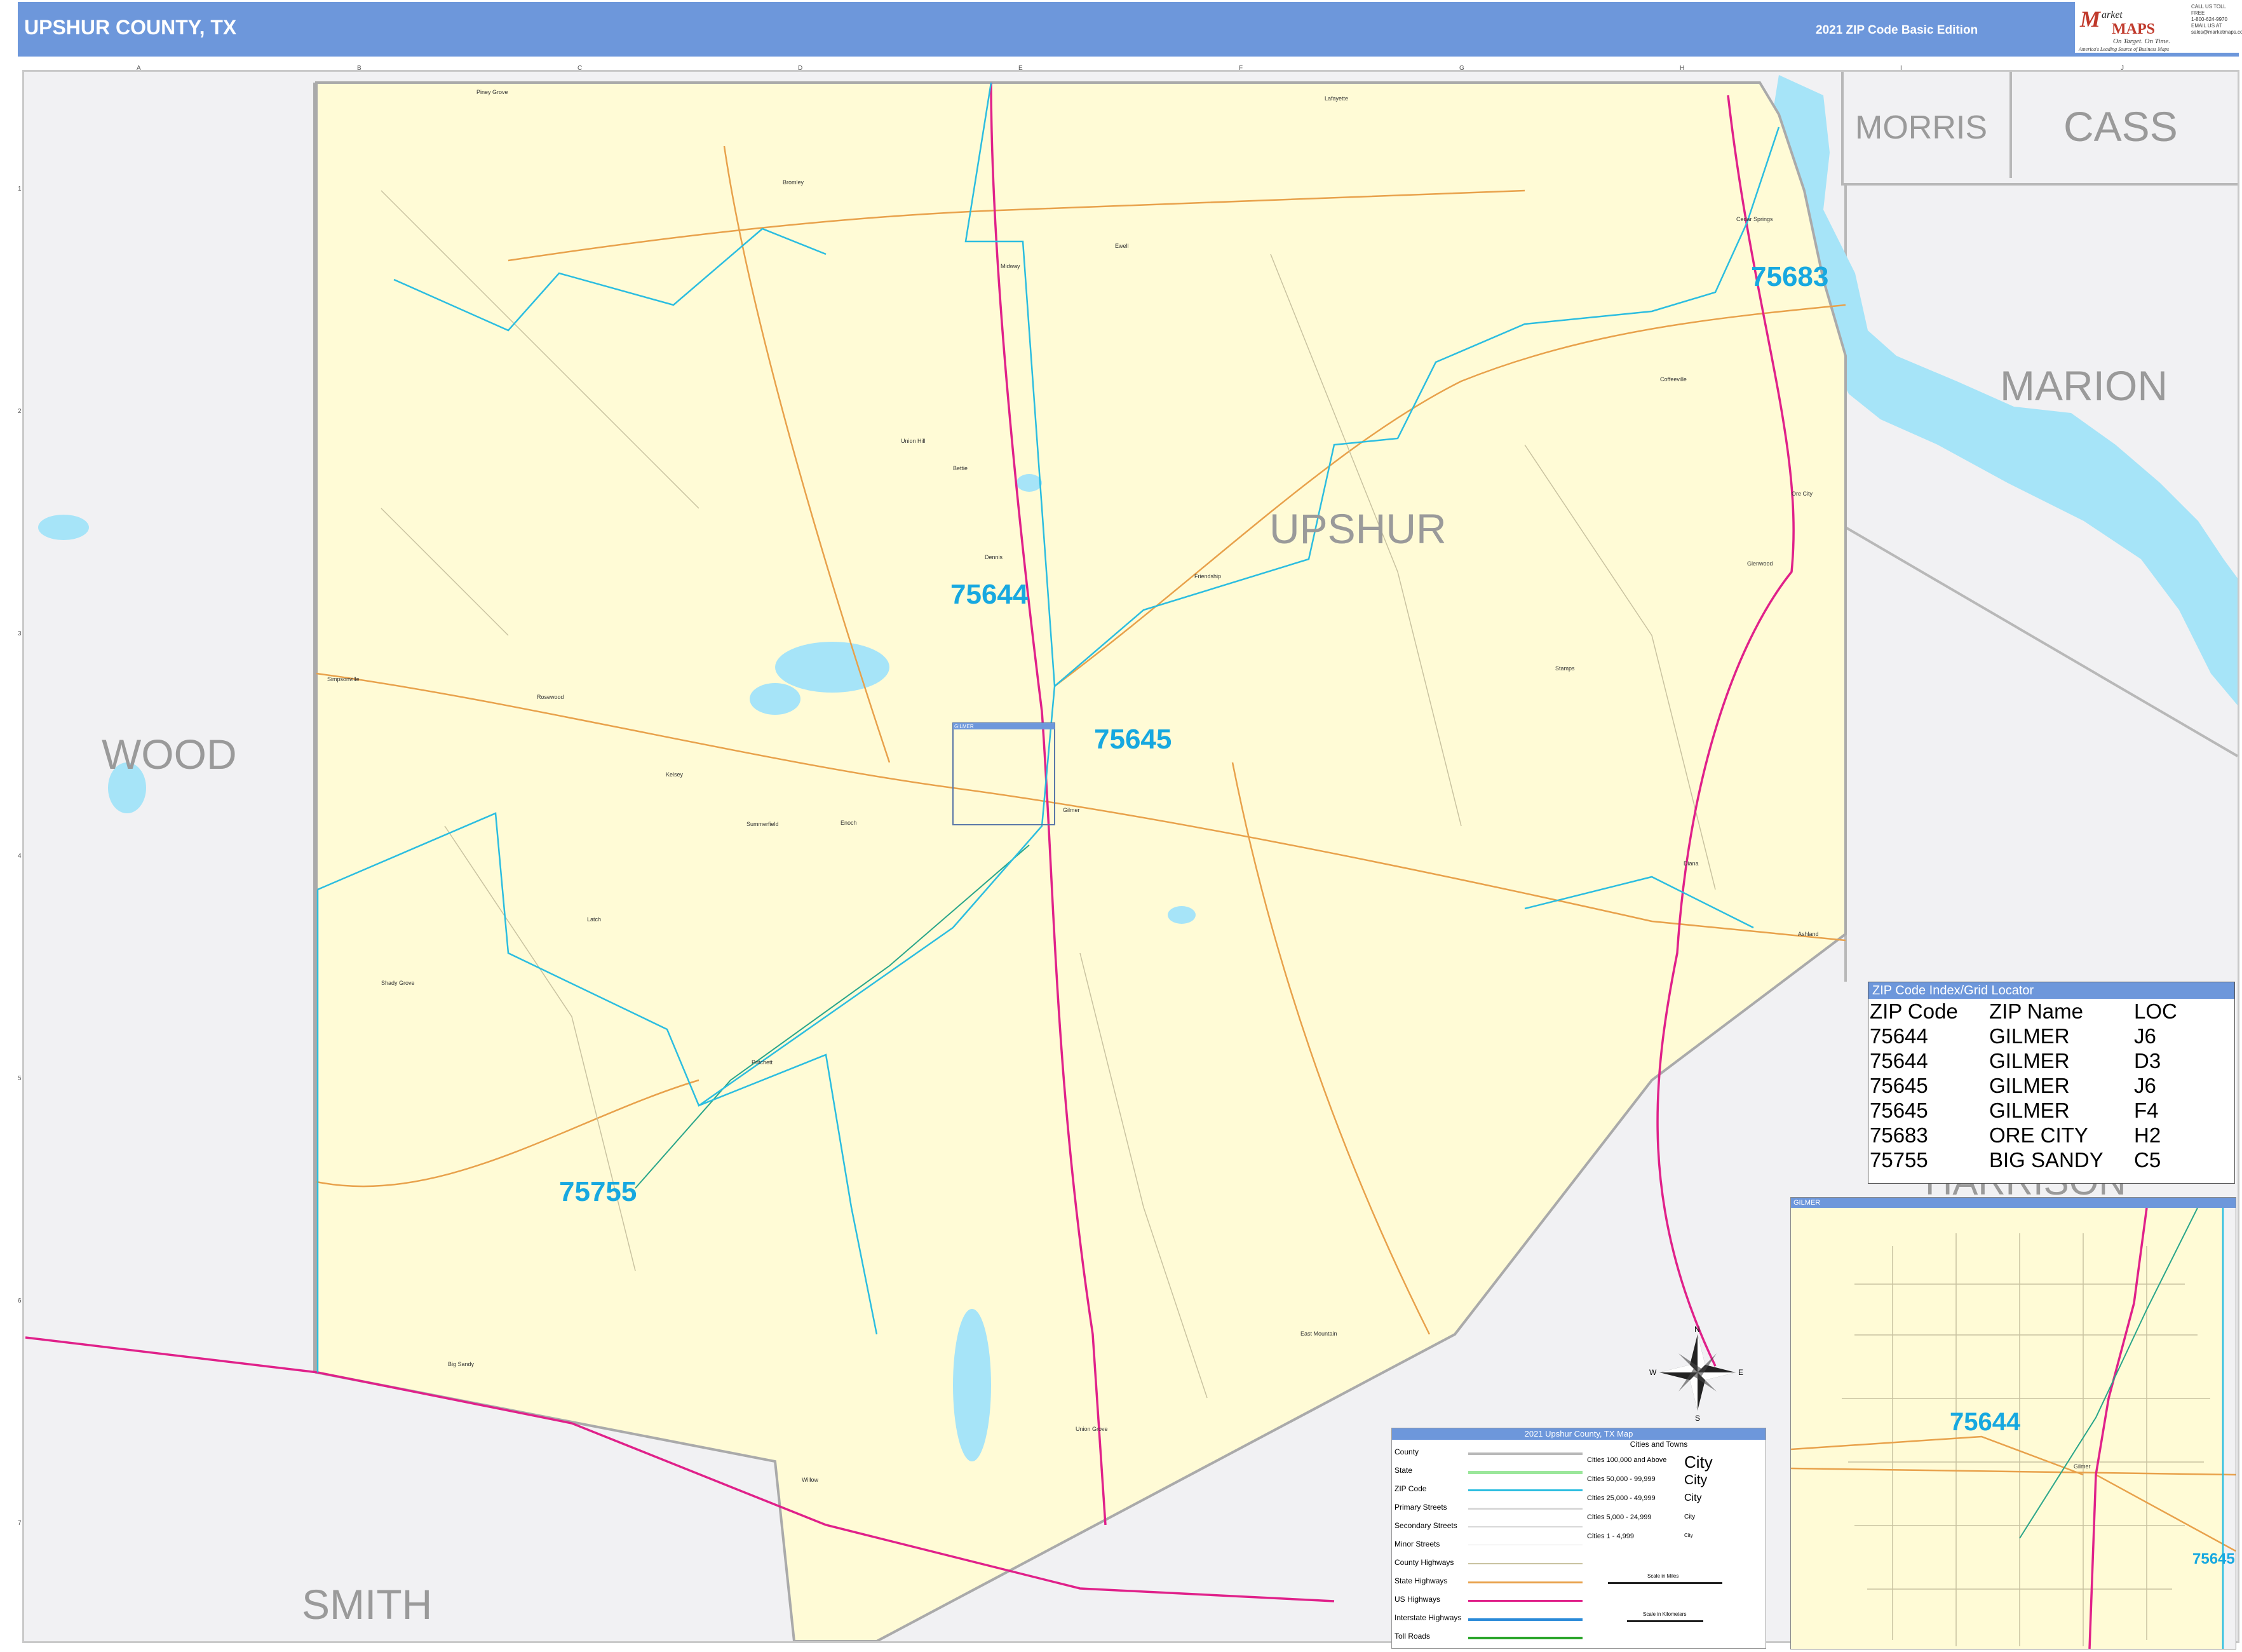  I want to click on zip-loc-cell: D3, so click(2147, 1061).